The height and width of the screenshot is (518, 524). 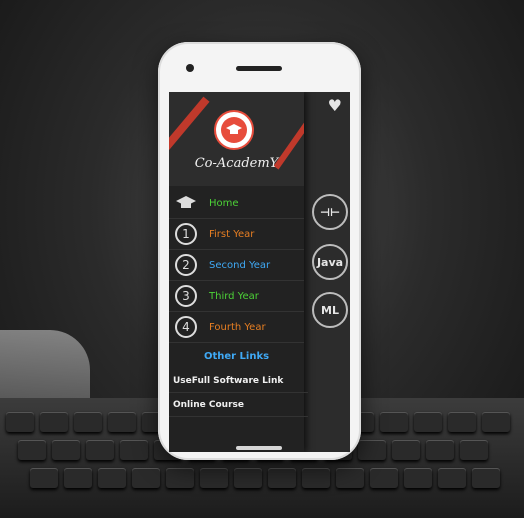 I want to click on home-indicator, so click(x=259, y=448).